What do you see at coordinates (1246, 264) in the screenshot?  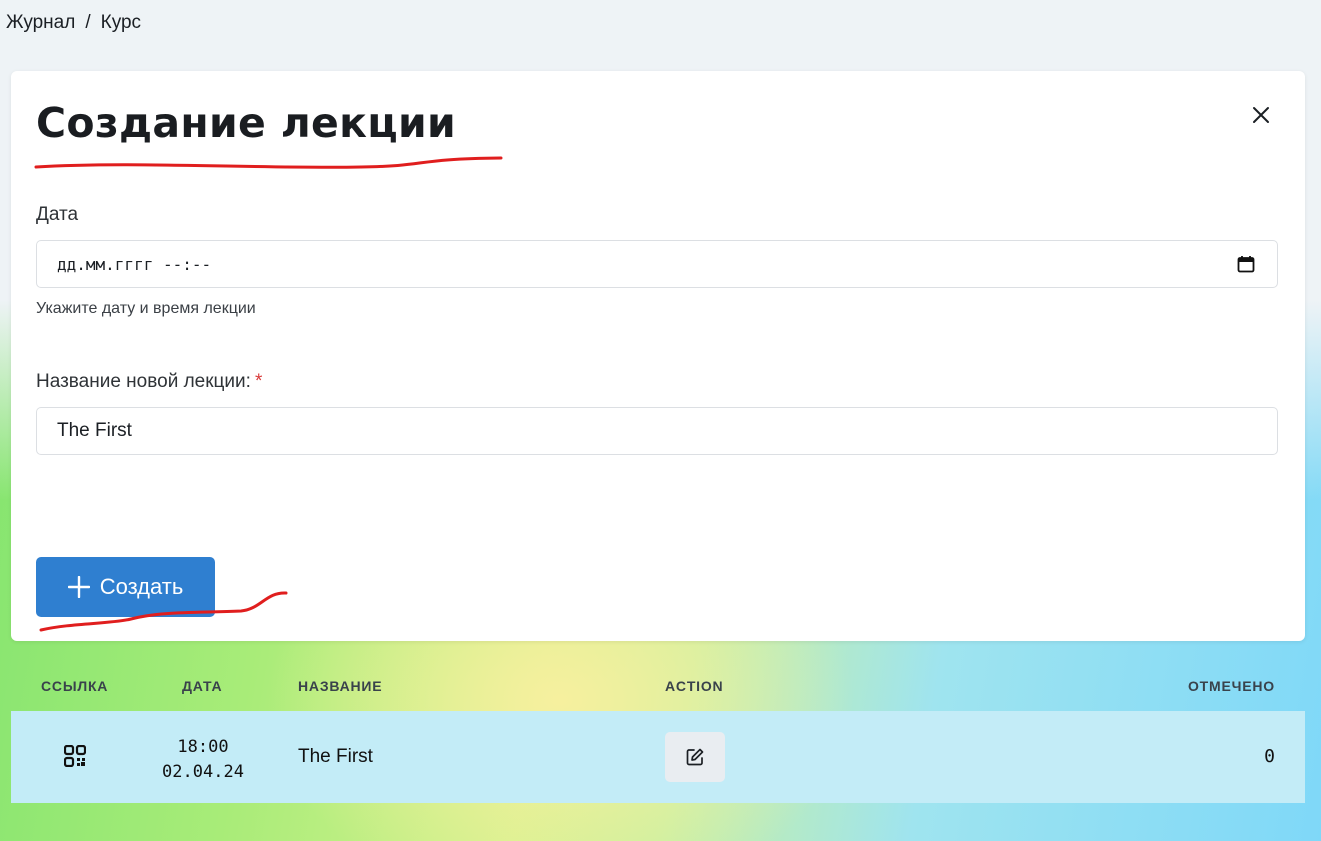 I see `calendar-icon` at bounding box center [1246, 264].